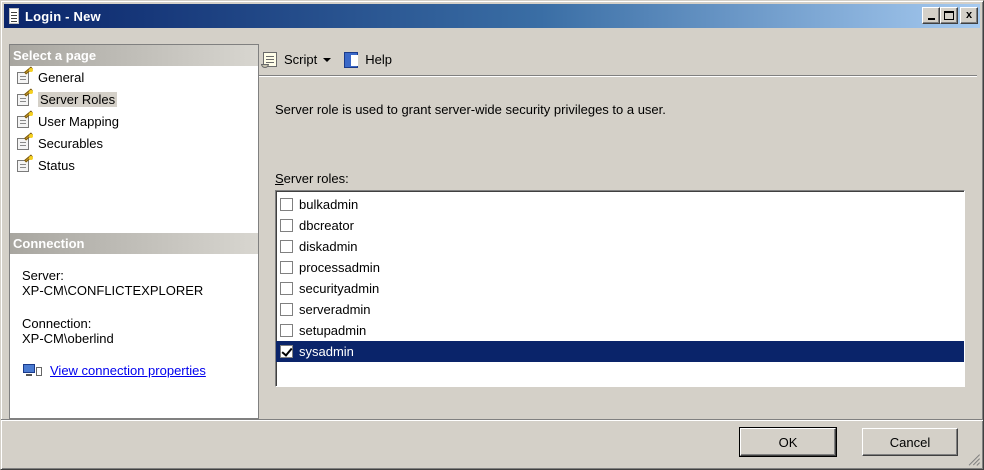 The image size is (984, 470). What do you see at coordinates (271, 60) in the screenshot?
I see `script-icon` at bounding box center [271, 60].